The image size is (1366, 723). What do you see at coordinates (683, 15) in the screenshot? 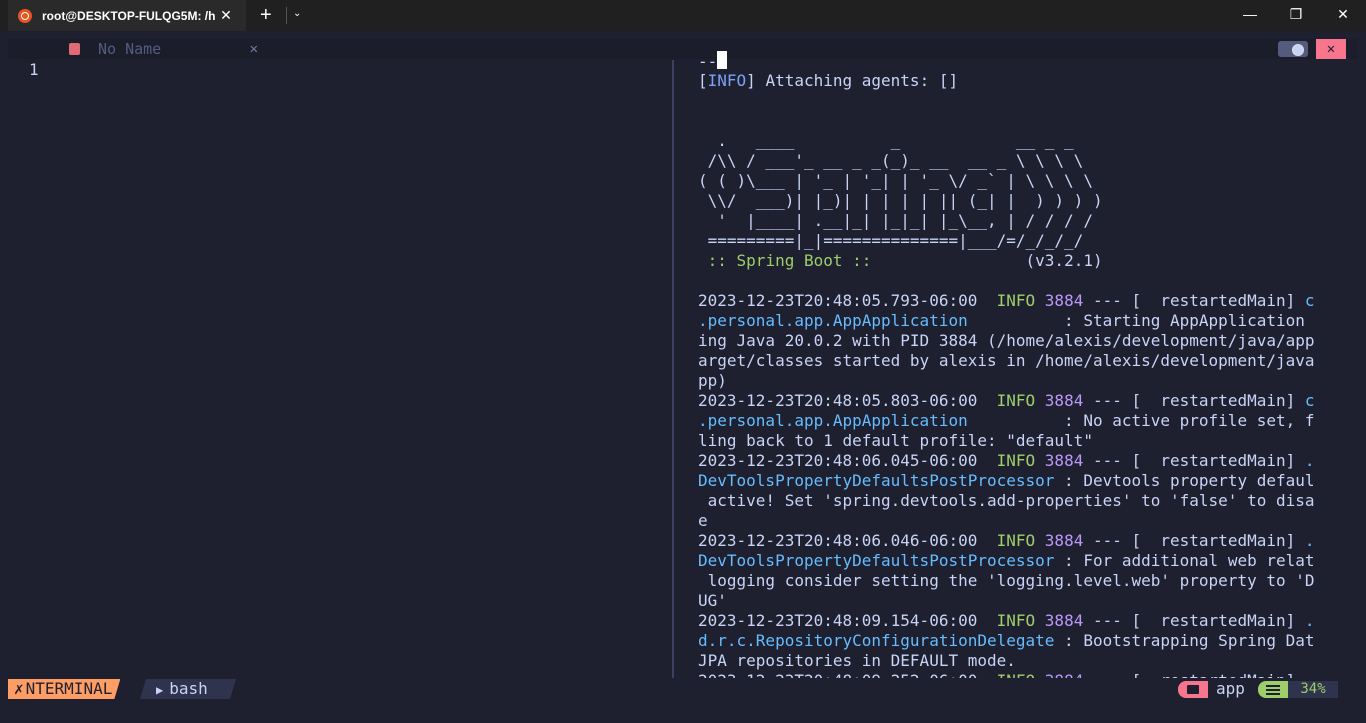
I see `window-titlebar: root@DESKTOP-FULQG5M: /h ✕ + ⌄ — ❐ ✕` at bounding box center [683, 15].